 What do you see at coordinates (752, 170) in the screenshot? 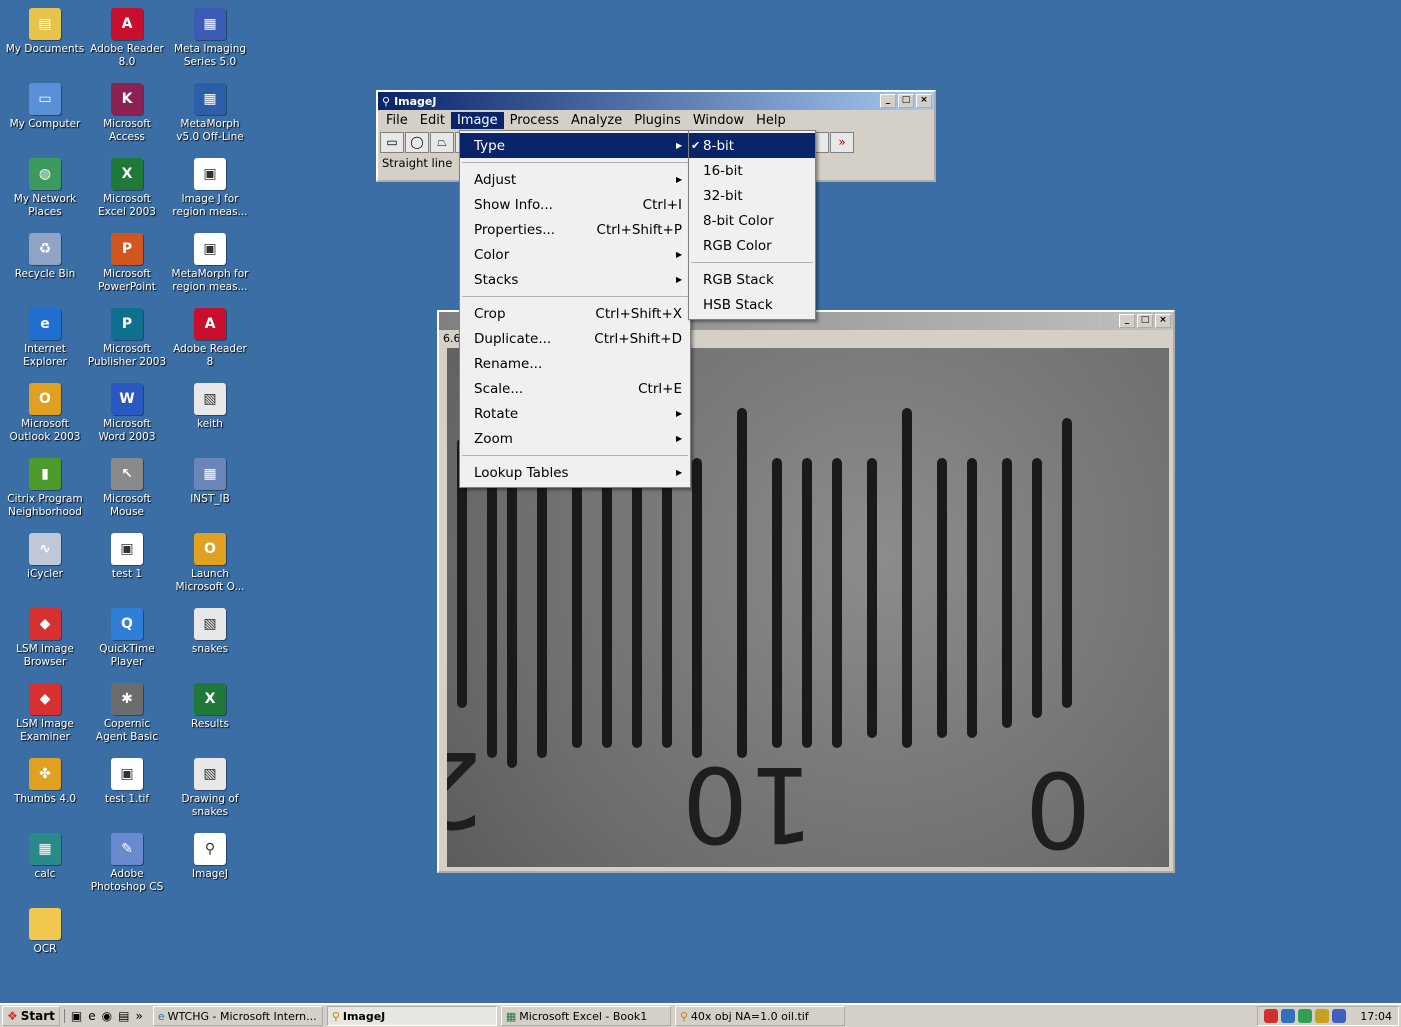
I see `menu-item-16-bit: 16-bit` at bounding box center [752, 170].